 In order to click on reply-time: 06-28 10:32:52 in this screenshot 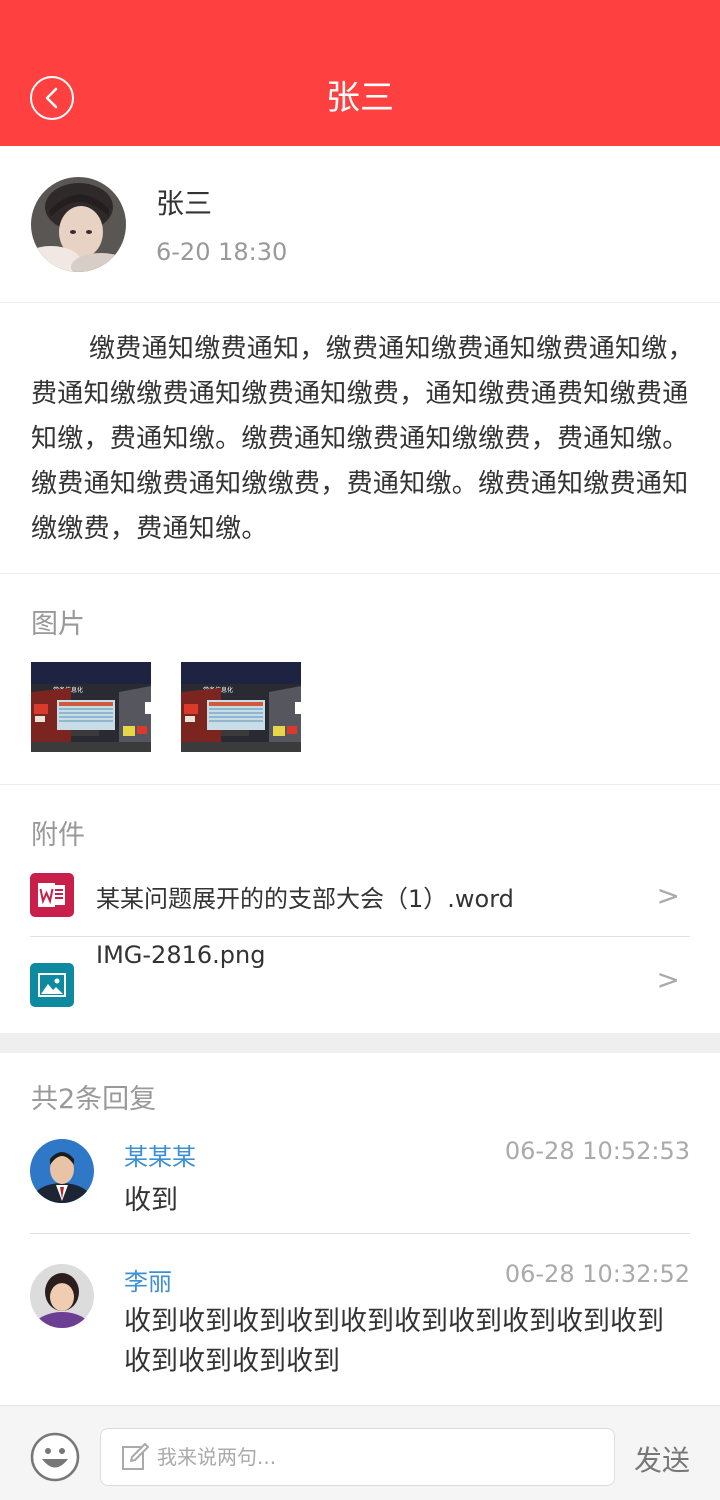, I will do `click(597, 1274)`.